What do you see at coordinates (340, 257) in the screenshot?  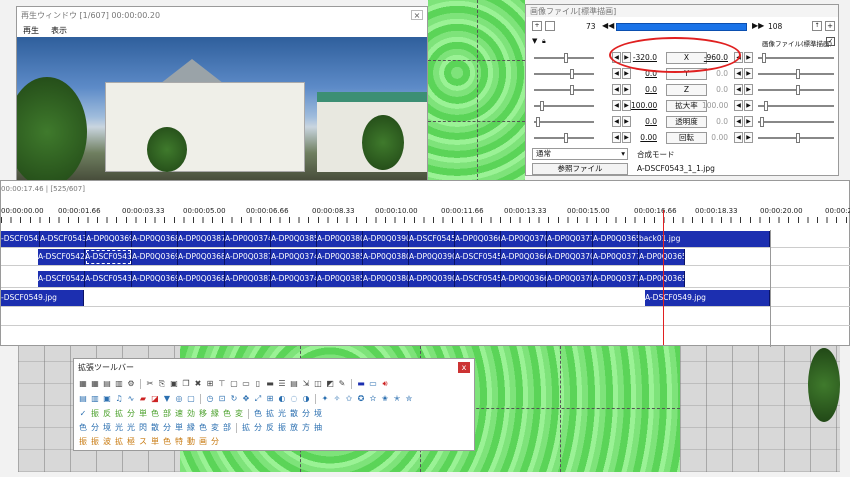 I see `timeline-clip: A-DP0Q0385` at bounding box center [340, 257].